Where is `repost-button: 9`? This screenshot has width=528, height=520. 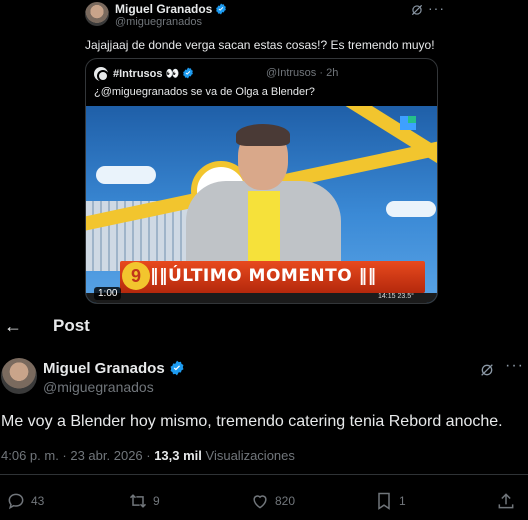 repost-button: 9 is located at coordinates (144, 501).